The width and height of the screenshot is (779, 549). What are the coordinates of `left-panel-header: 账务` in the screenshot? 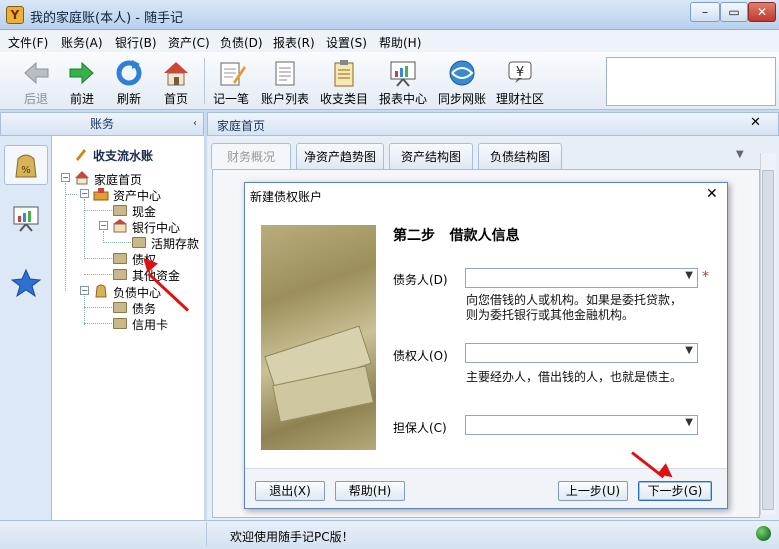 It's located at (102, 124).